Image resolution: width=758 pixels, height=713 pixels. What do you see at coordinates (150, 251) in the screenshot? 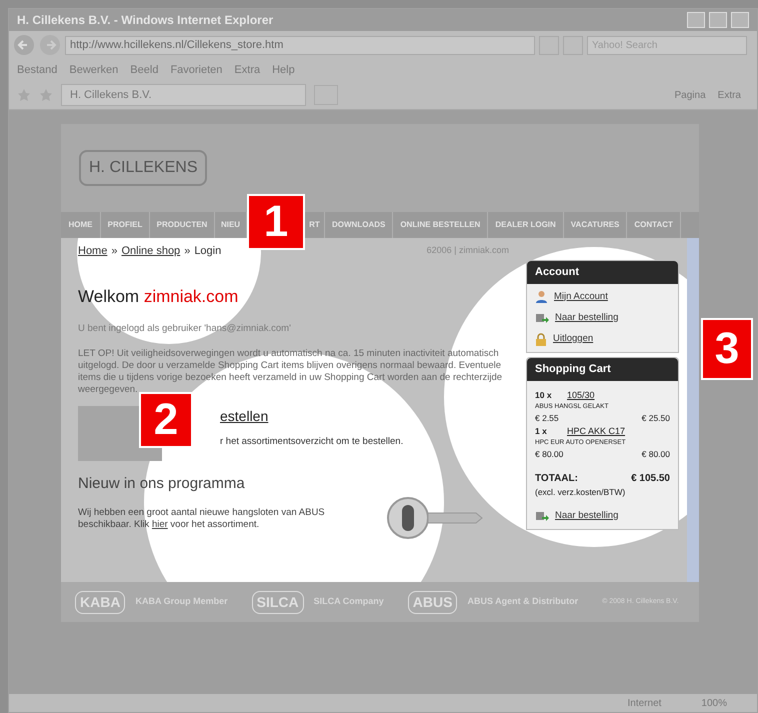
I see `breadcrumb-link: Online shop` at bounding box center [150, 251].